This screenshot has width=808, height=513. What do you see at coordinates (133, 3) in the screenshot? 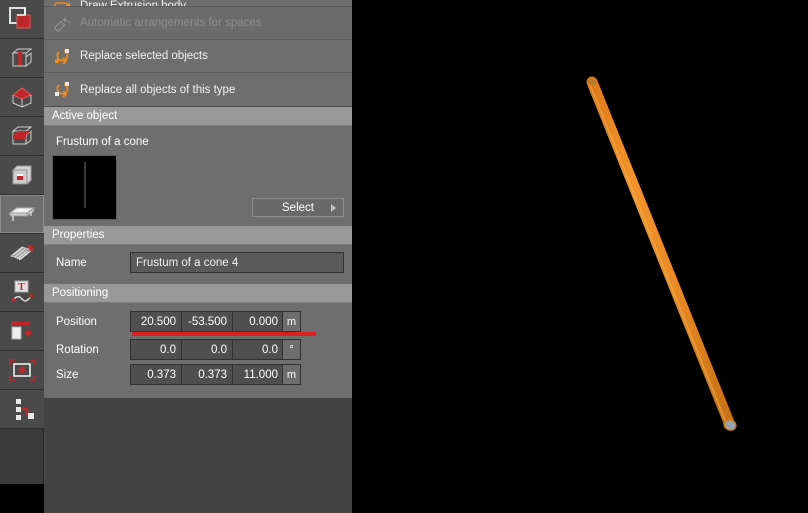
I see `command-label: Draw Extrusion body` at bounding box center [133, 3].